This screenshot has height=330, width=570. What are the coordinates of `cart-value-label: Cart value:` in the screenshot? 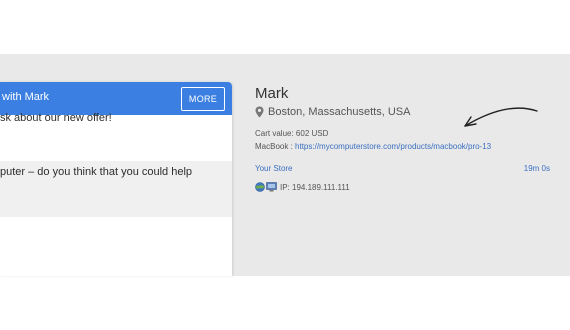 It's located at (274, 133).